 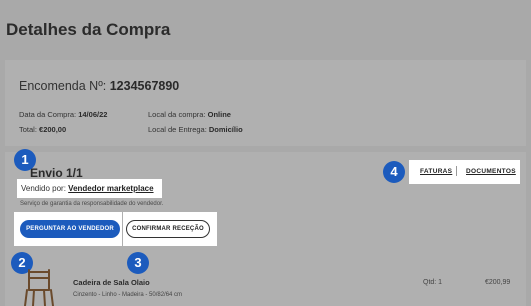 I want to click on links-divider, so click(x=456, y=171).